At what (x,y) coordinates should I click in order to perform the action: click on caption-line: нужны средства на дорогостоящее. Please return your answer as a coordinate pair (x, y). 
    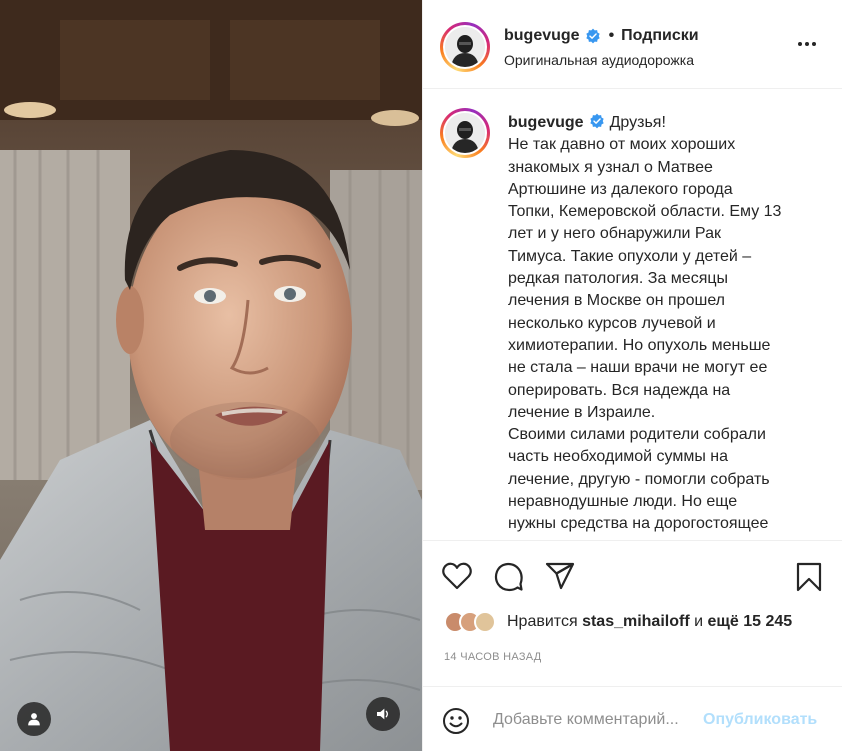
    Looking at the image, I should click on (638, 524).